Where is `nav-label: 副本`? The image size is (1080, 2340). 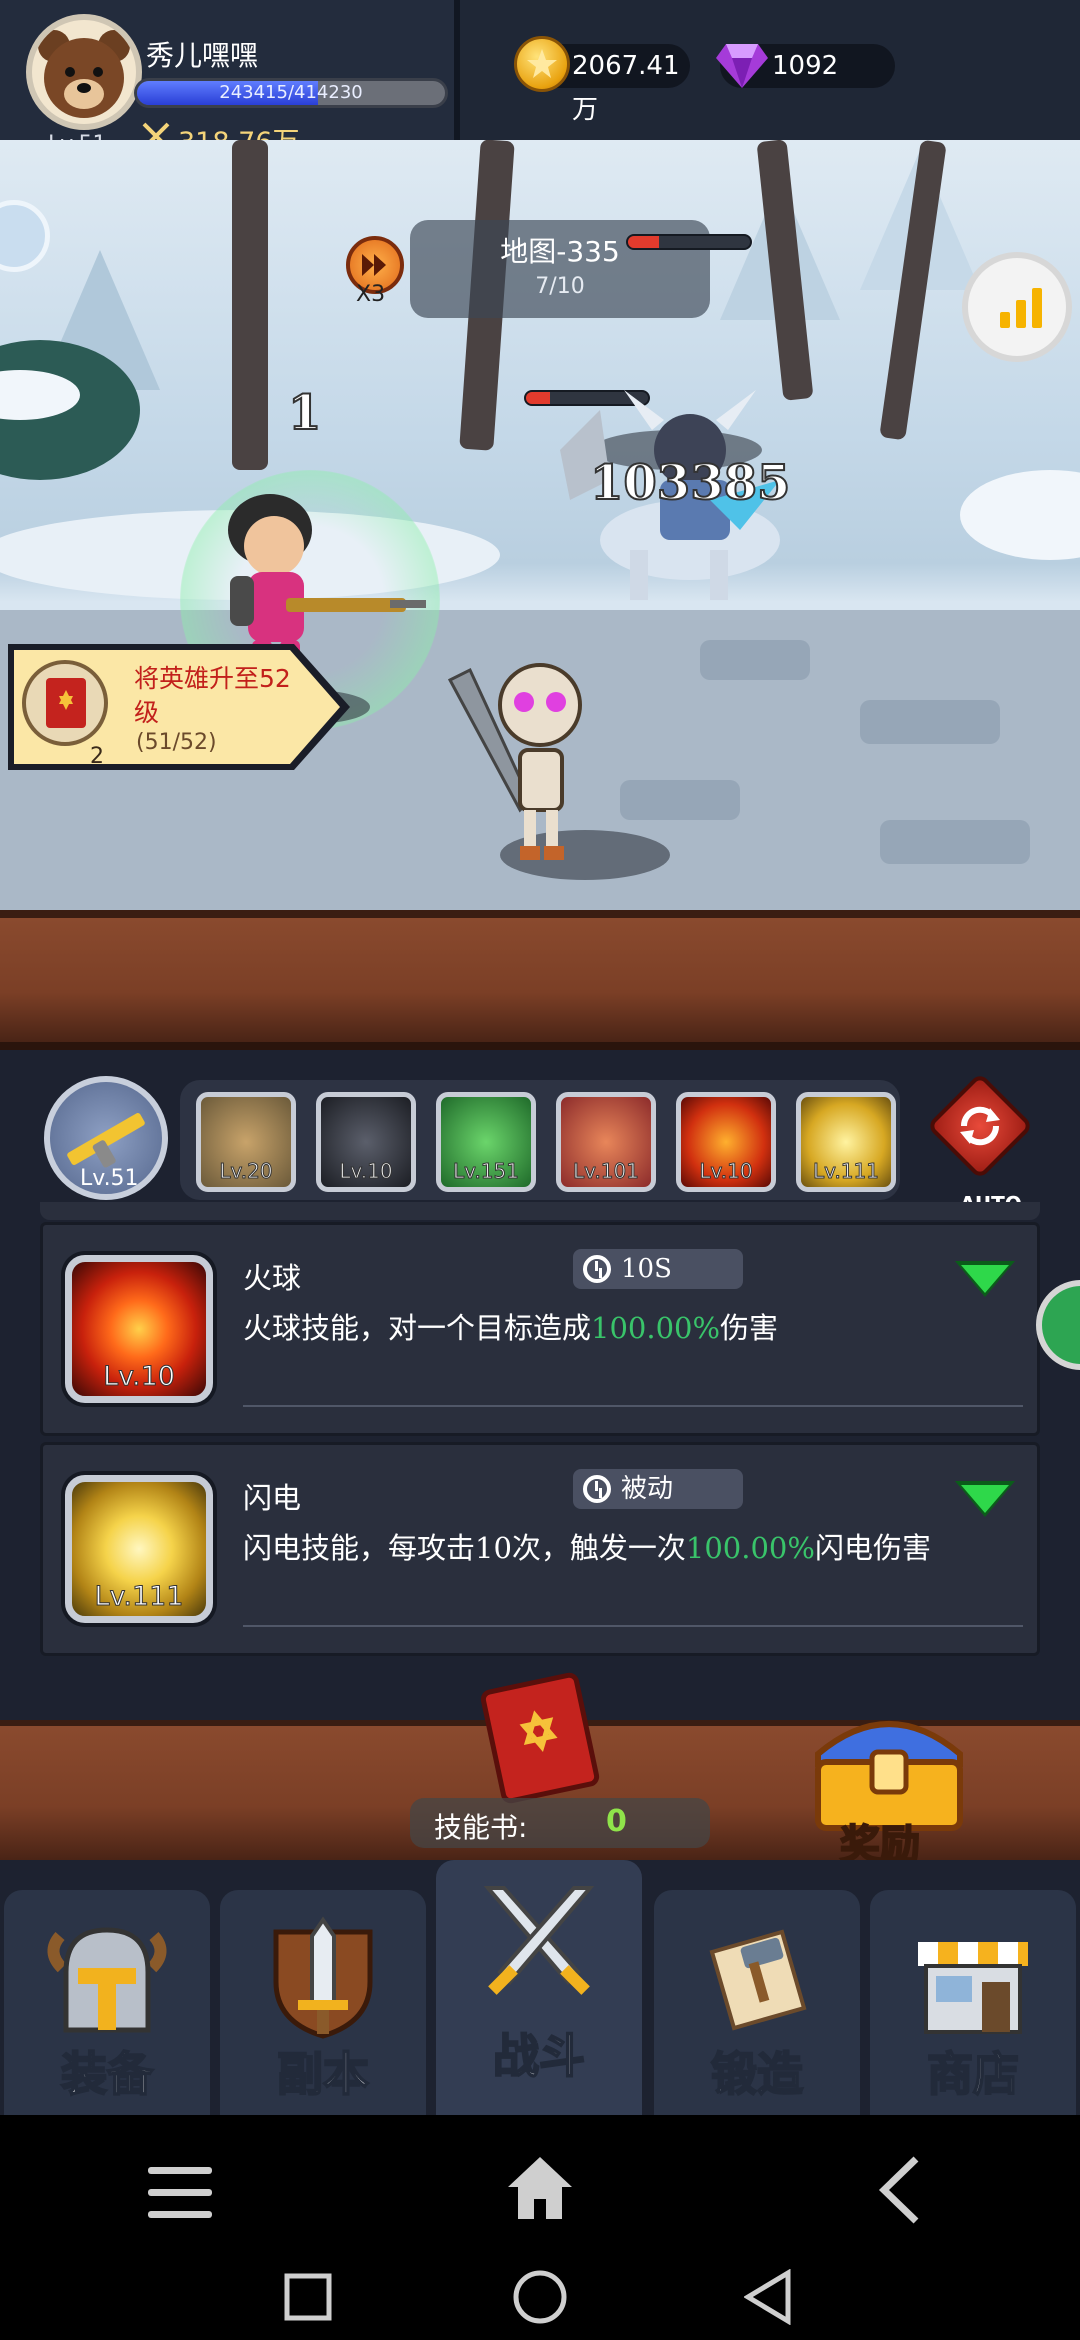 nav-label: 副本 is located at coordinates (323, 2074).